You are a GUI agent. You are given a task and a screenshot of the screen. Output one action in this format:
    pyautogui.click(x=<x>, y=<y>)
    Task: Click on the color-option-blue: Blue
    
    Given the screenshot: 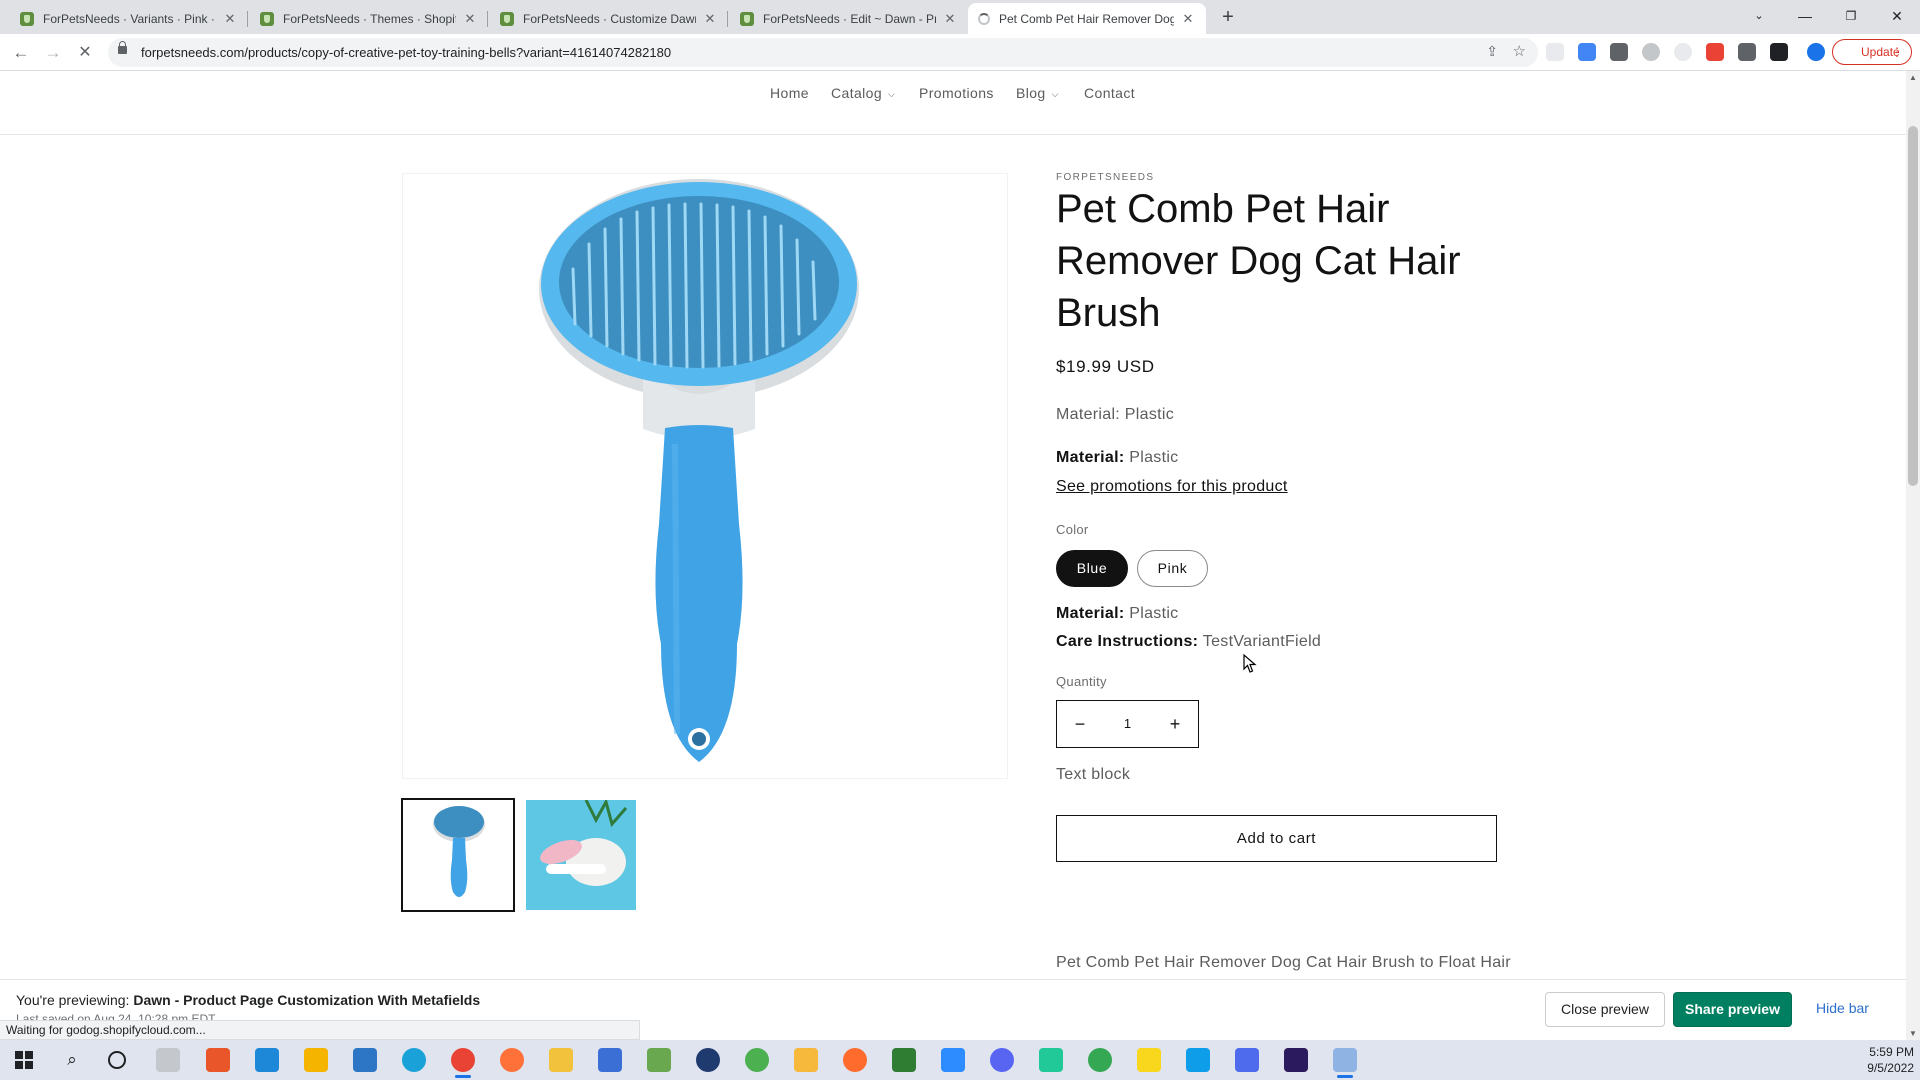 What is the action you would take?
    pyautogui.click(x=1092, y=568)
    